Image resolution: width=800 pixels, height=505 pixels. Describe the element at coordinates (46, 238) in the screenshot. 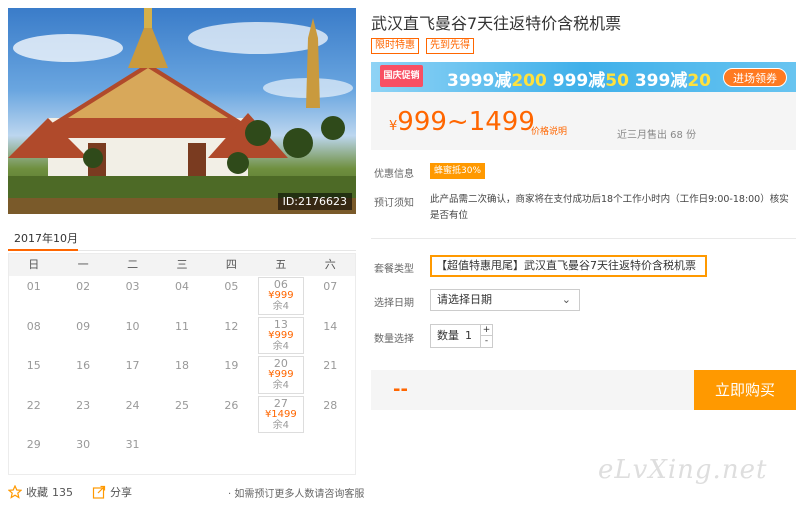

I see `calendar-month: 2017年10月` at that location.